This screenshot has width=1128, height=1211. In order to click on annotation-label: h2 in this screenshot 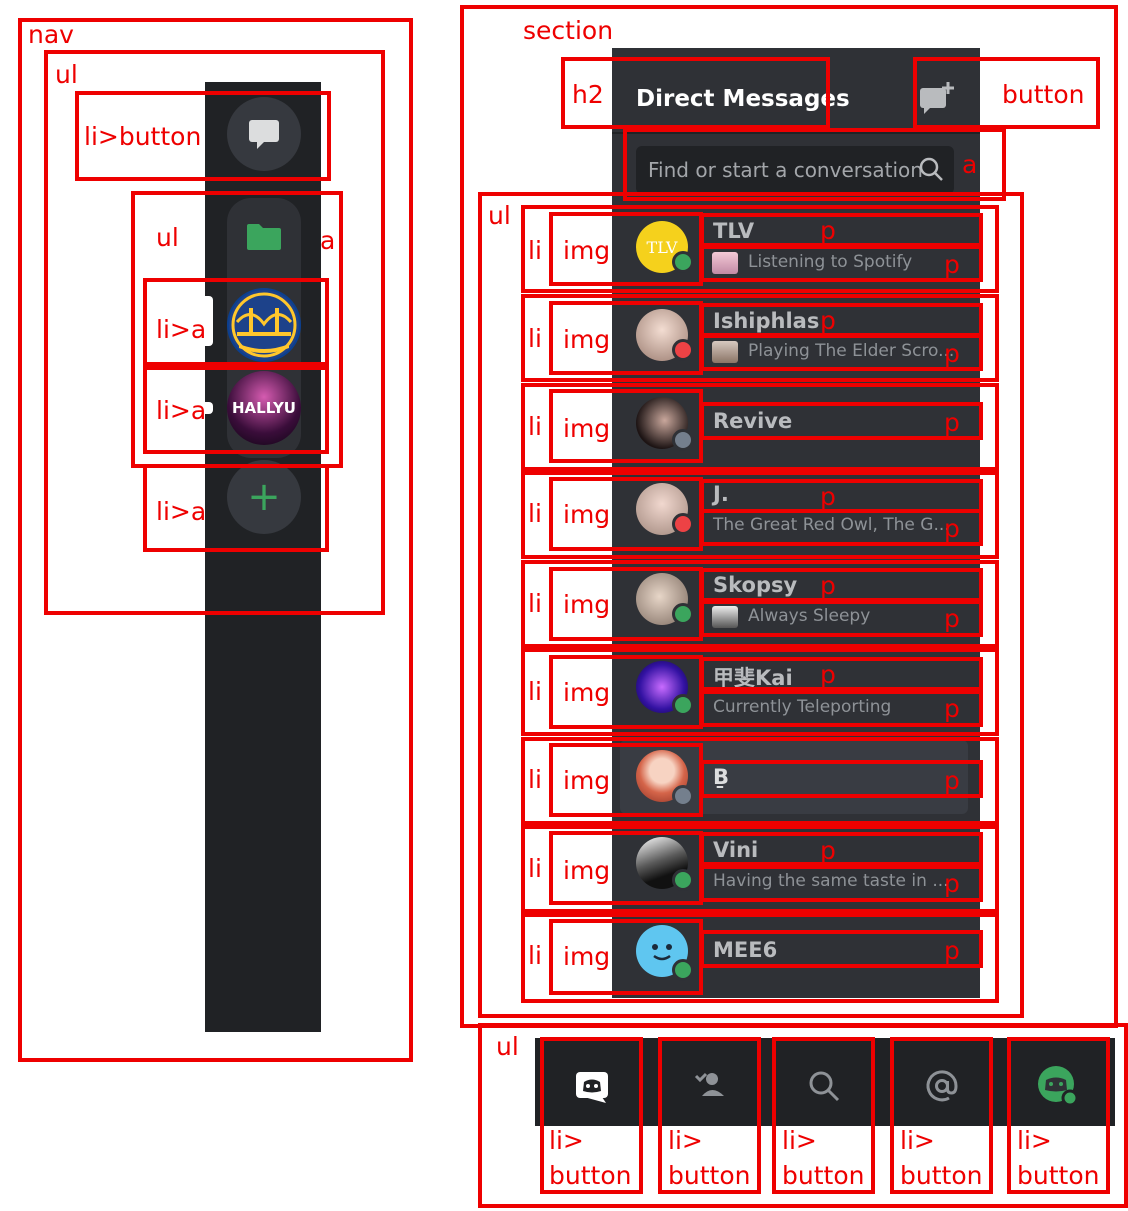, I will do `click(588, 94)`.